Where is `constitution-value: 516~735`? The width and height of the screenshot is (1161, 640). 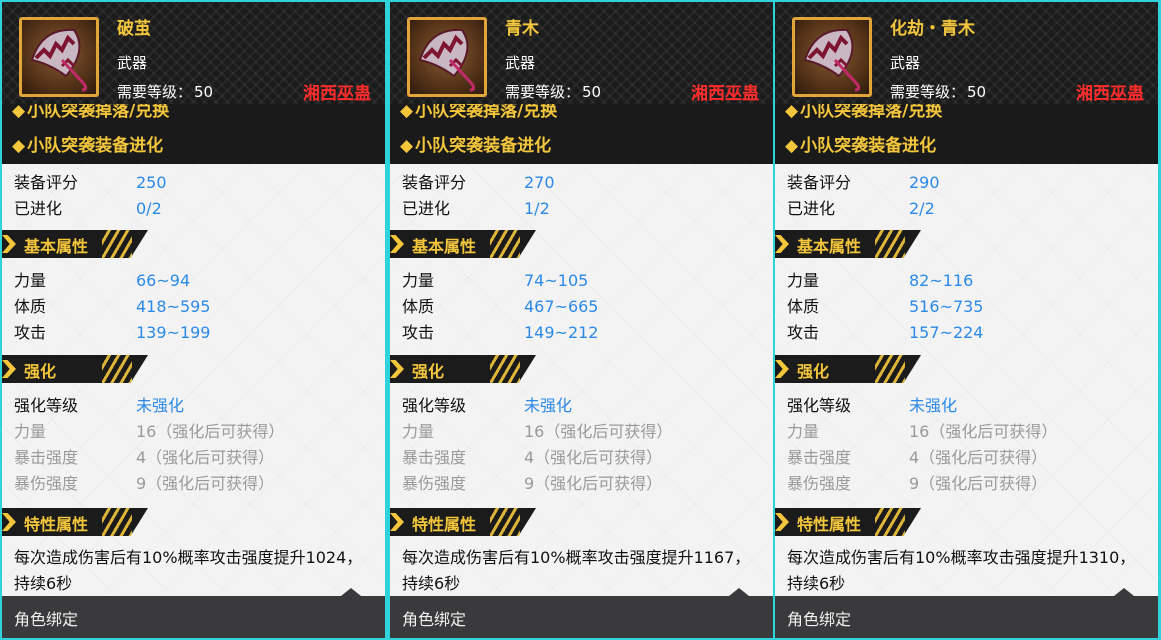 constitution-value: 516~735 is located at coordinates (946, 306).